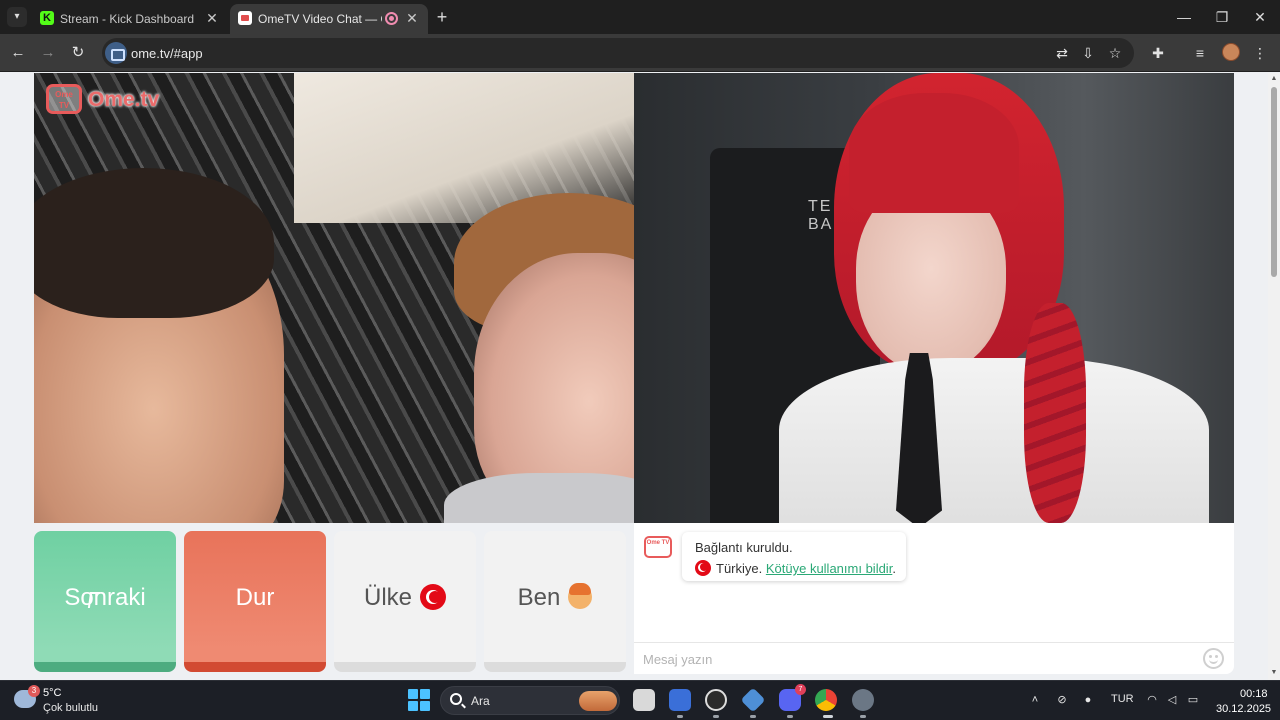 This screenshot has width=1280, height=720. Describe the element at coordinates (419, 700) in the screenshot. I see `start-button` at that location.